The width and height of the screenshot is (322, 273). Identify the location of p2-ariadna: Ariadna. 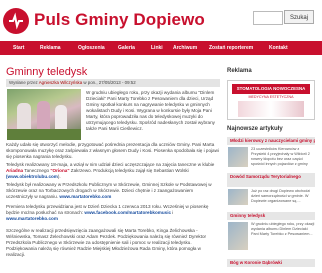
(15, 170).